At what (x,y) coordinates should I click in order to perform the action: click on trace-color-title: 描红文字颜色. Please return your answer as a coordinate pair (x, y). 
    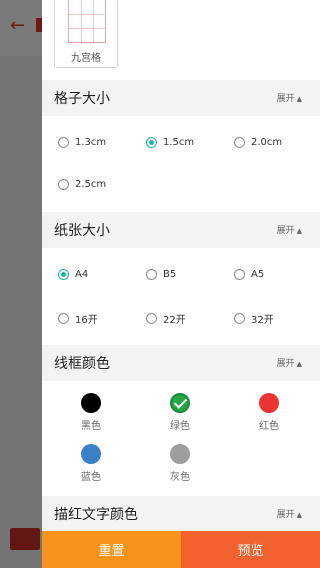
    Looking at the image, I should click on (96, 515).